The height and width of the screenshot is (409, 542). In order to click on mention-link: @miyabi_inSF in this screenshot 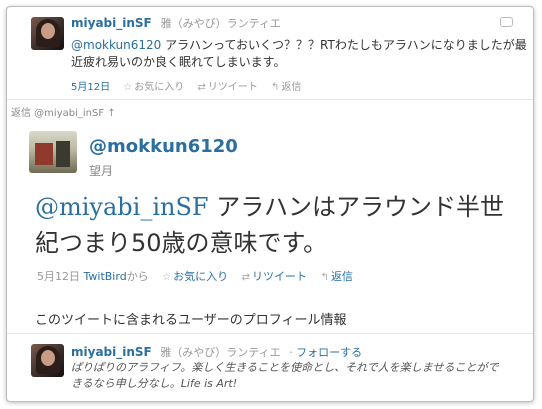, I will do `click(122, 207)`.